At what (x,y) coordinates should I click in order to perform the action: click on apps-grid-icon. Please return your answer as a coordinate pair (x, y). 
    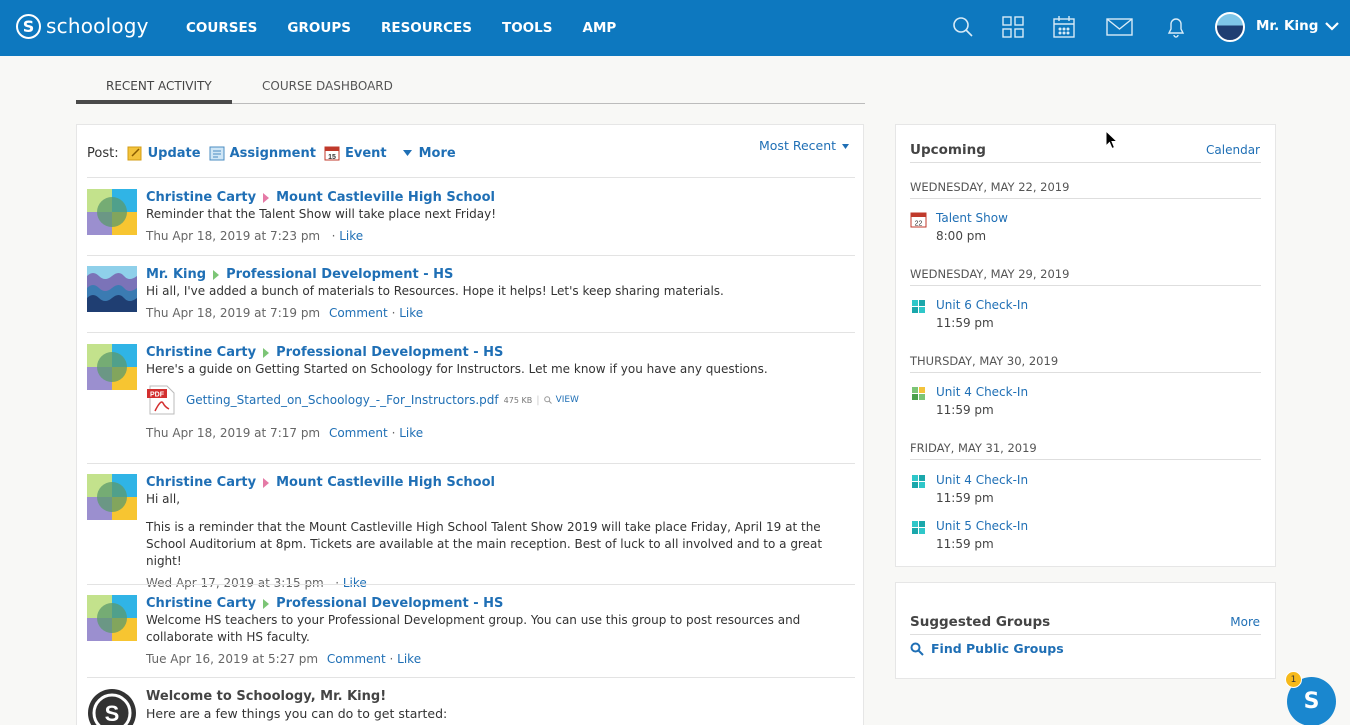
    Looking at the image, I should click on (1013, 27).